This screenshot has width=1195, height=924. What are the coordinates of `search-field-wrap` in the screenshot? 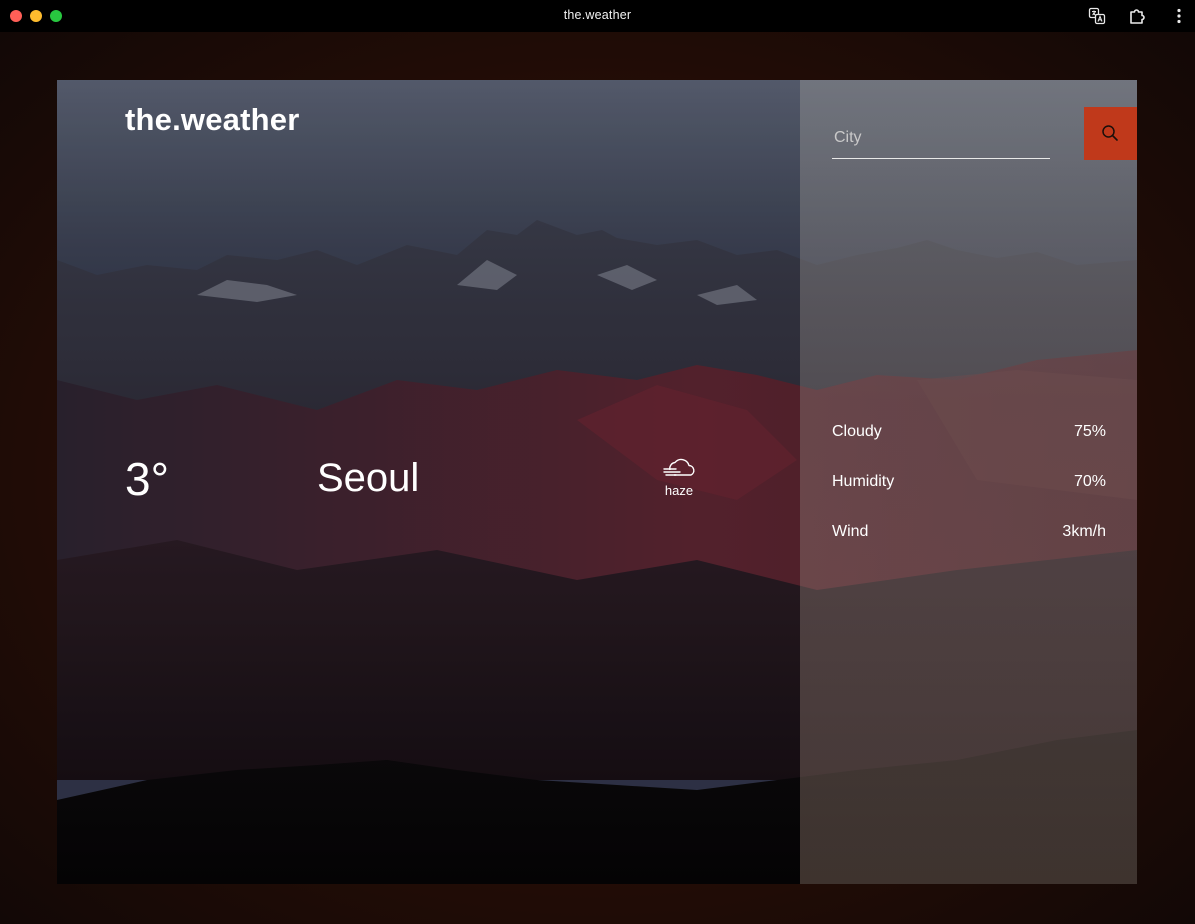 It's located at (941, 139).